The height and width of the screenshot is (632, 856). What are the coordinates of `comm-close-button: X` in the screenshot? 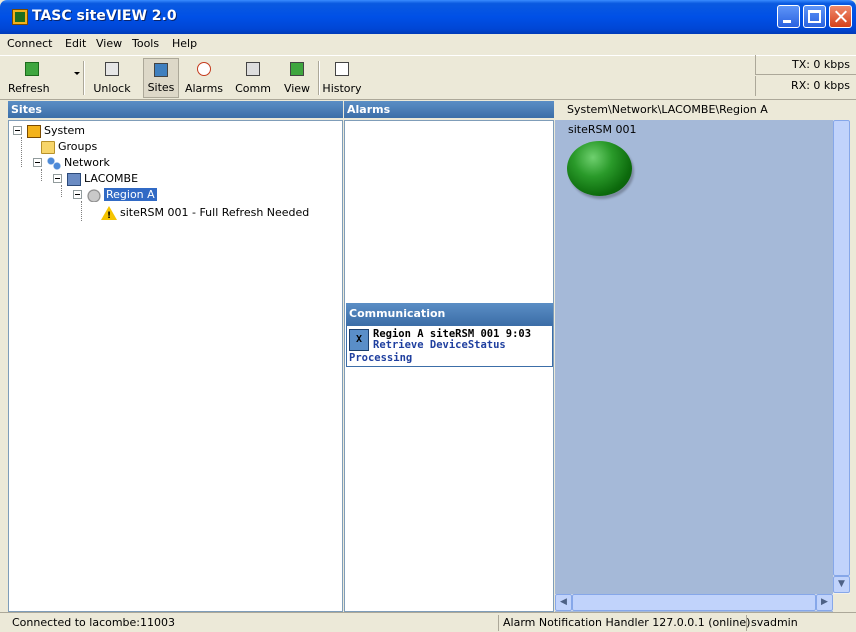 It's located at (359, 340).